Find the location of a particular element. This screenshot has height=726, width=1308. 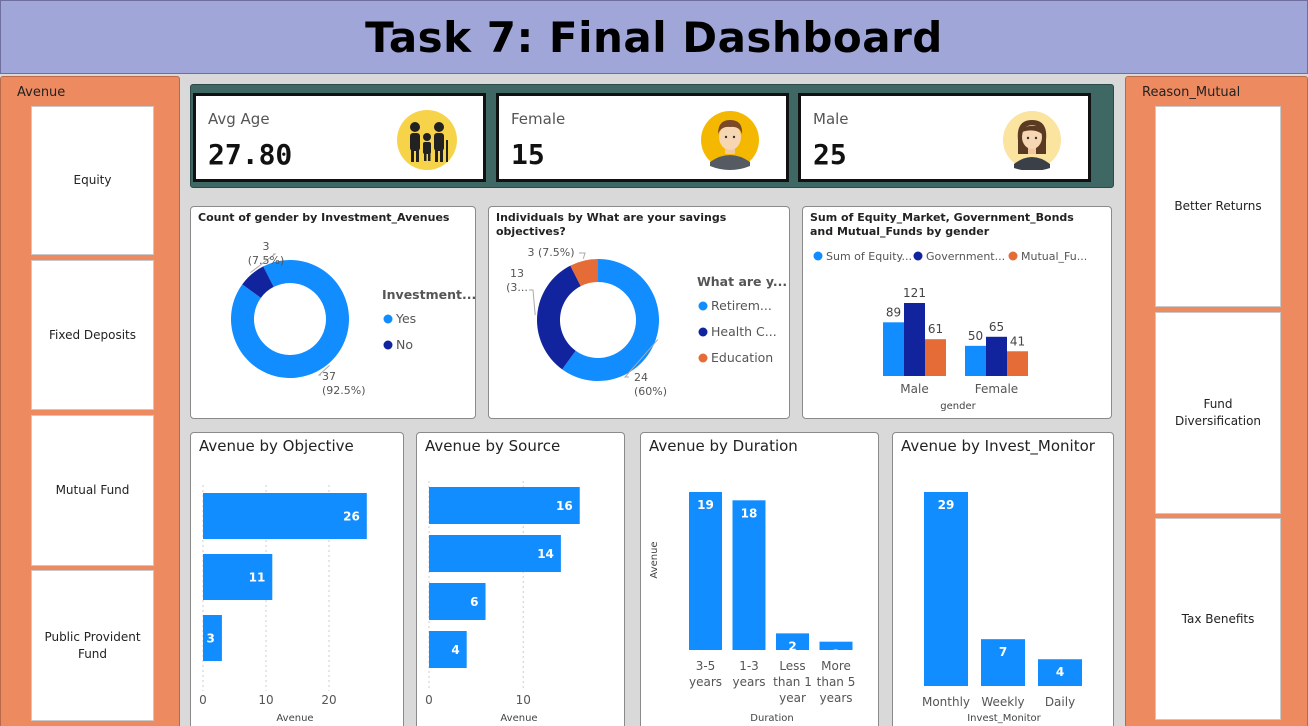

legend-label: No is located at coordinates (404, 344).